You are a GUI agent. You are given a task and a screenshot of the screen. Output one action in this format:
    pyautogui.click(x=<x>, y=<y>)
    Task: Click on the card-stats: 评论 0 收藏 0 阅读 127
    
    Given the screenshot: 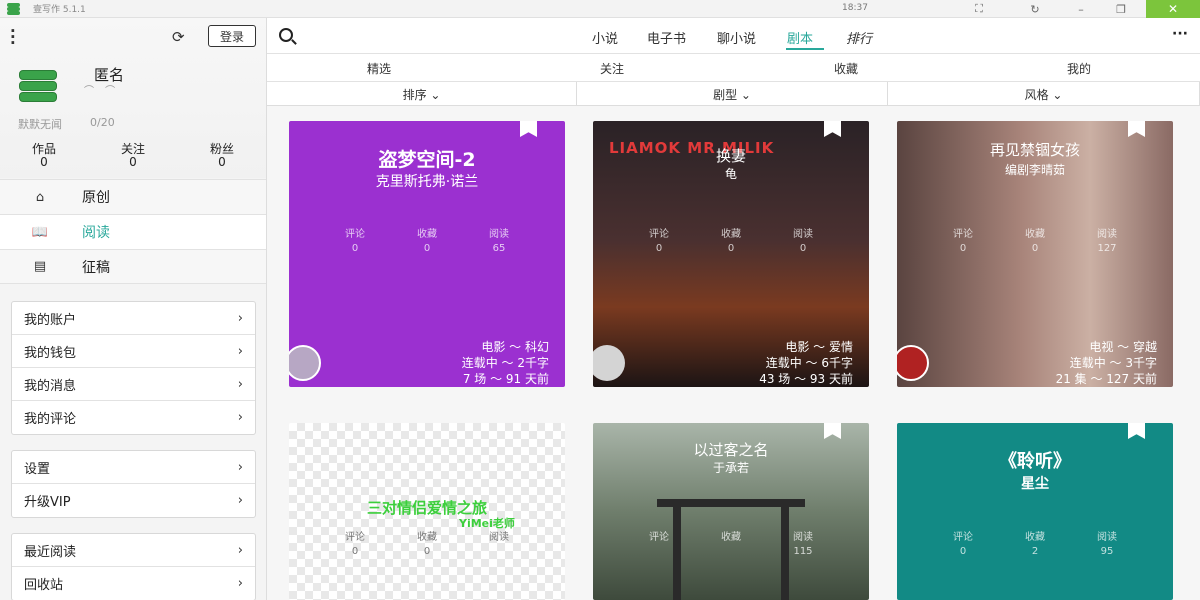 What is the action you would take?
    pyautogui.click(x=1035, y=242)
    